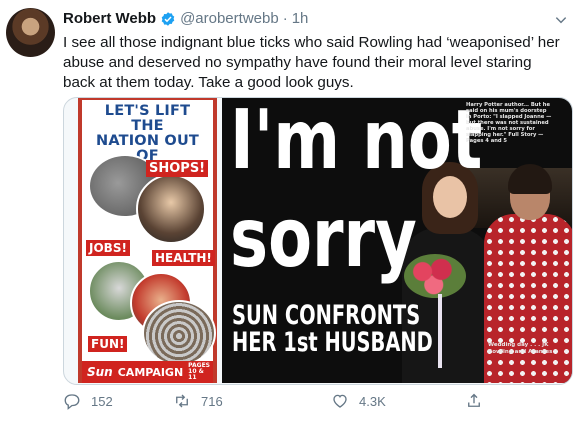  I want to click on author-name: Robert Webb, so click(109, 18).